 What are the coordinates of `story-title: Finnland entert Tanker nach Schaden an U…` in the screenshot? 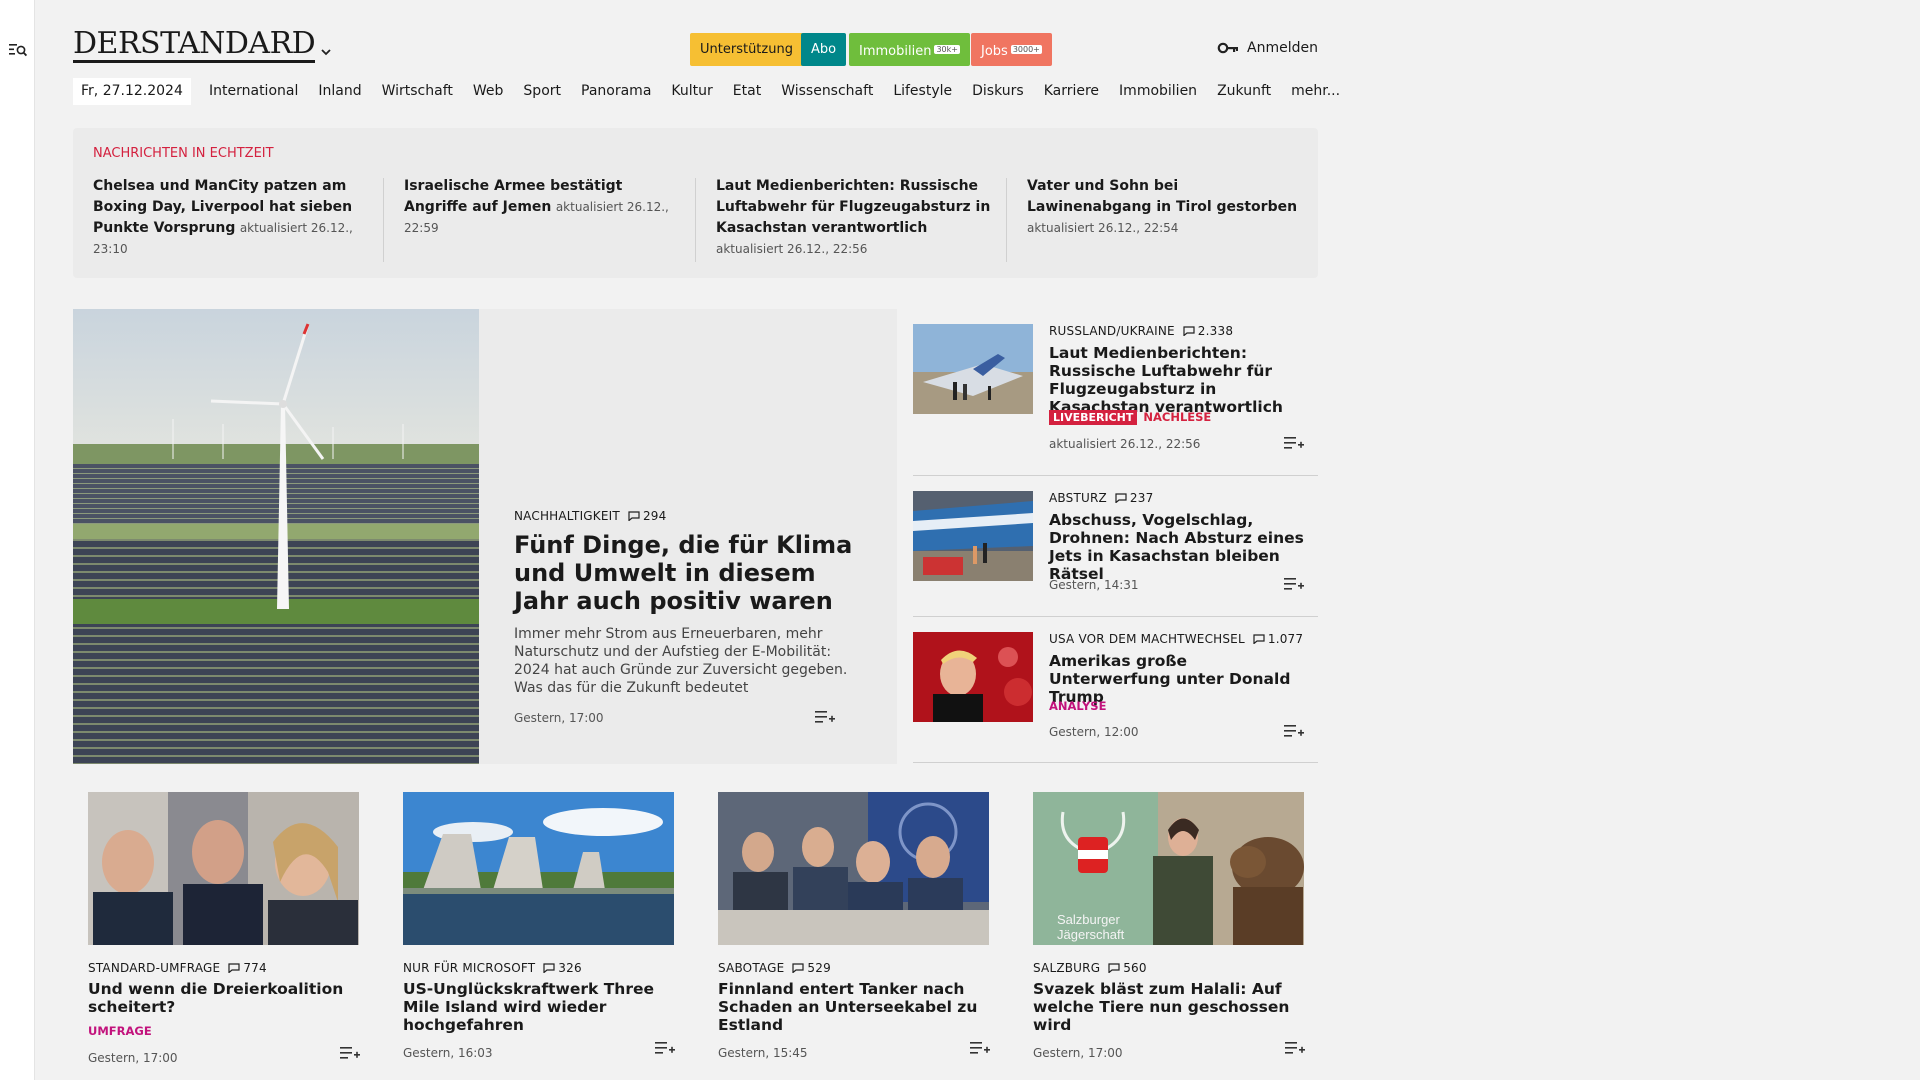 It's located at (854, 1007).